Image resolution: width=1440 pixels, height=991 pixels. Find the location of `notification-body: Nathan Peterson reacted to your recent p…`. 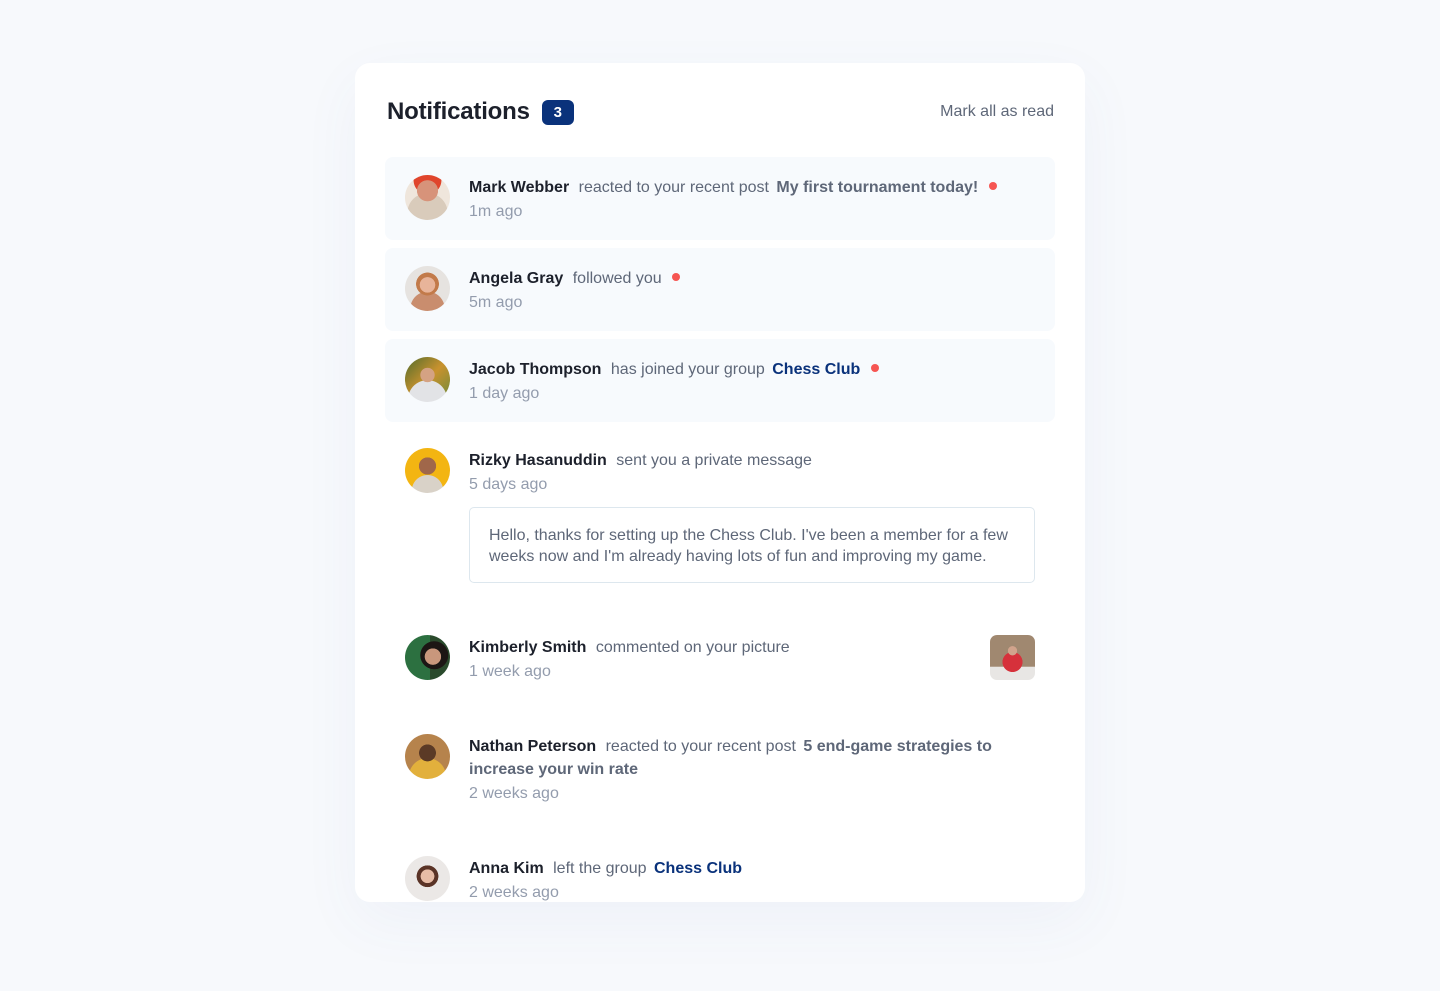

notification-body: Nathan Peterson reacted to your recent p… is located at coordinates (752, 769).